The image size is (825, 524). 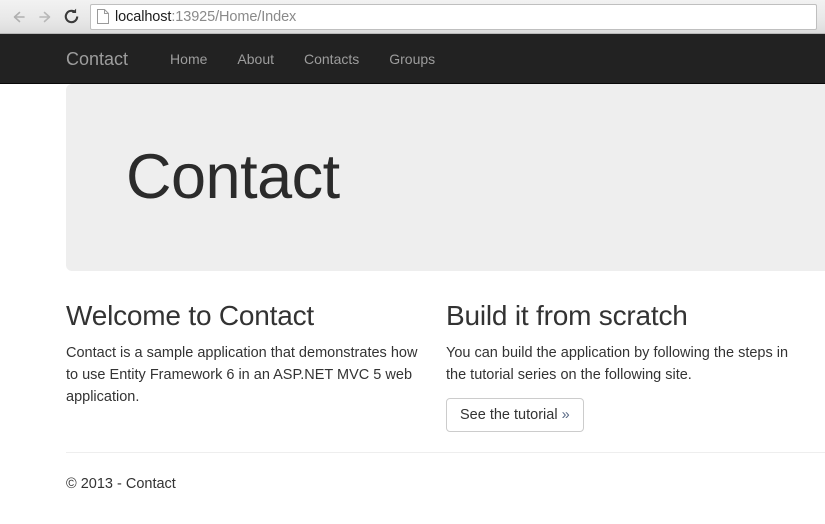 What do you see at coordinates (567, 315) in the screenshot?
I see `build-heading: Build it from scratch` at bounding box center [567, 315].